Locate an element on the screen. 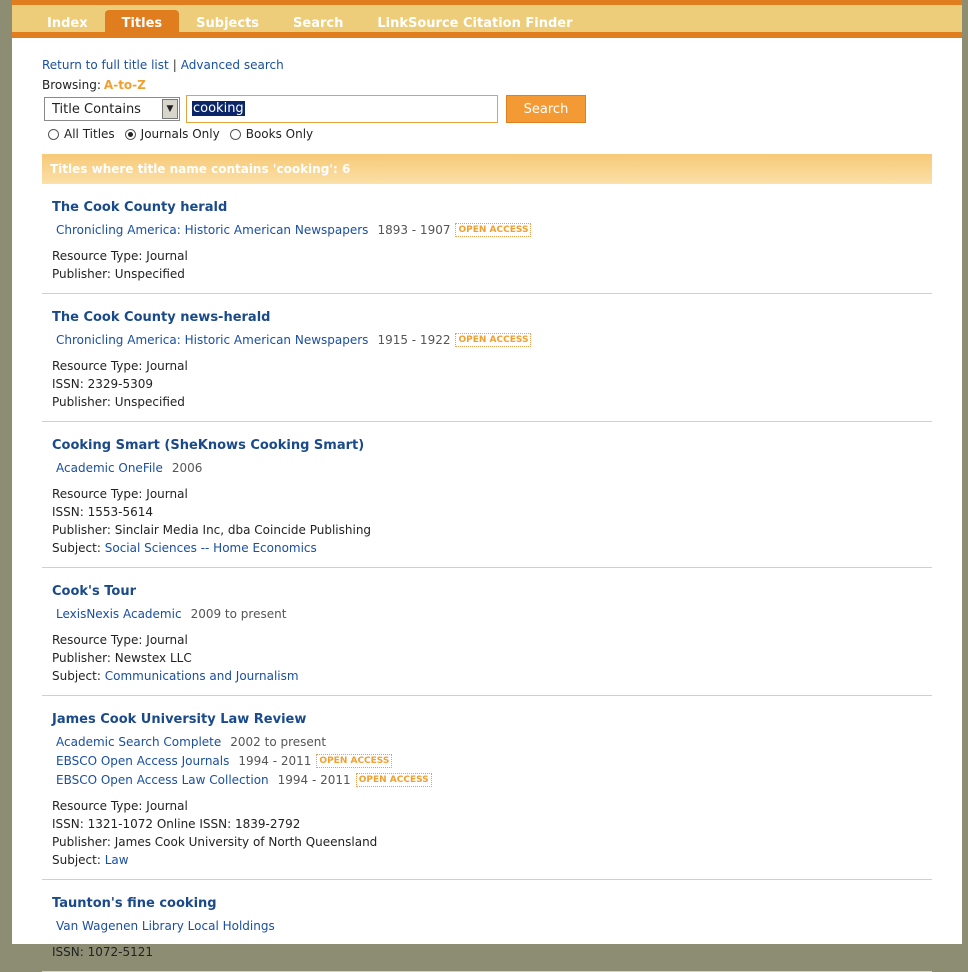  metadata-line: Publisher: Unspecified is located at coordinates (487, 402).